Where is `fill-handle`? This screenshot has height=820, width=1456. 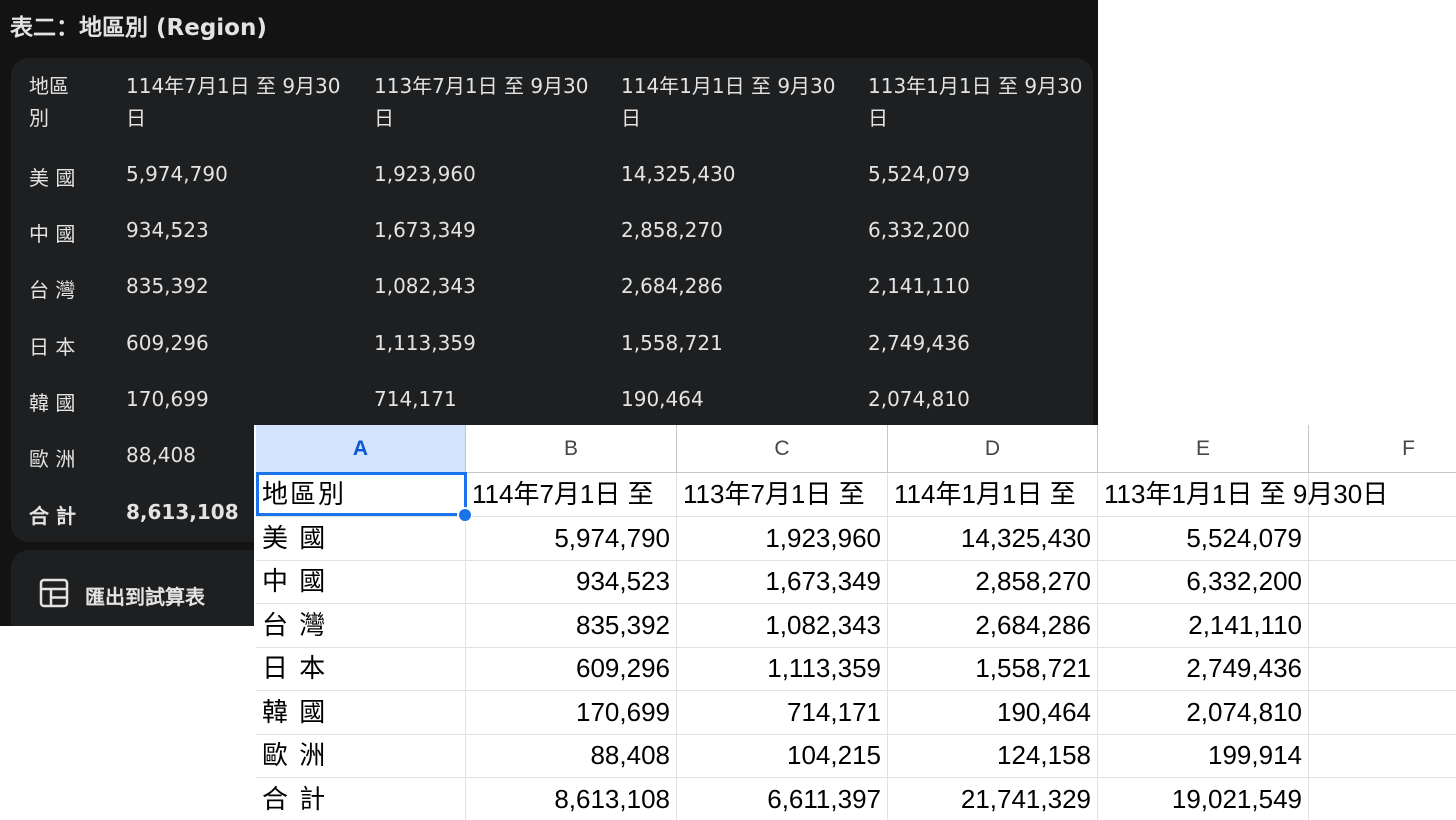 fill-handle is located at coordinates (465, 515).